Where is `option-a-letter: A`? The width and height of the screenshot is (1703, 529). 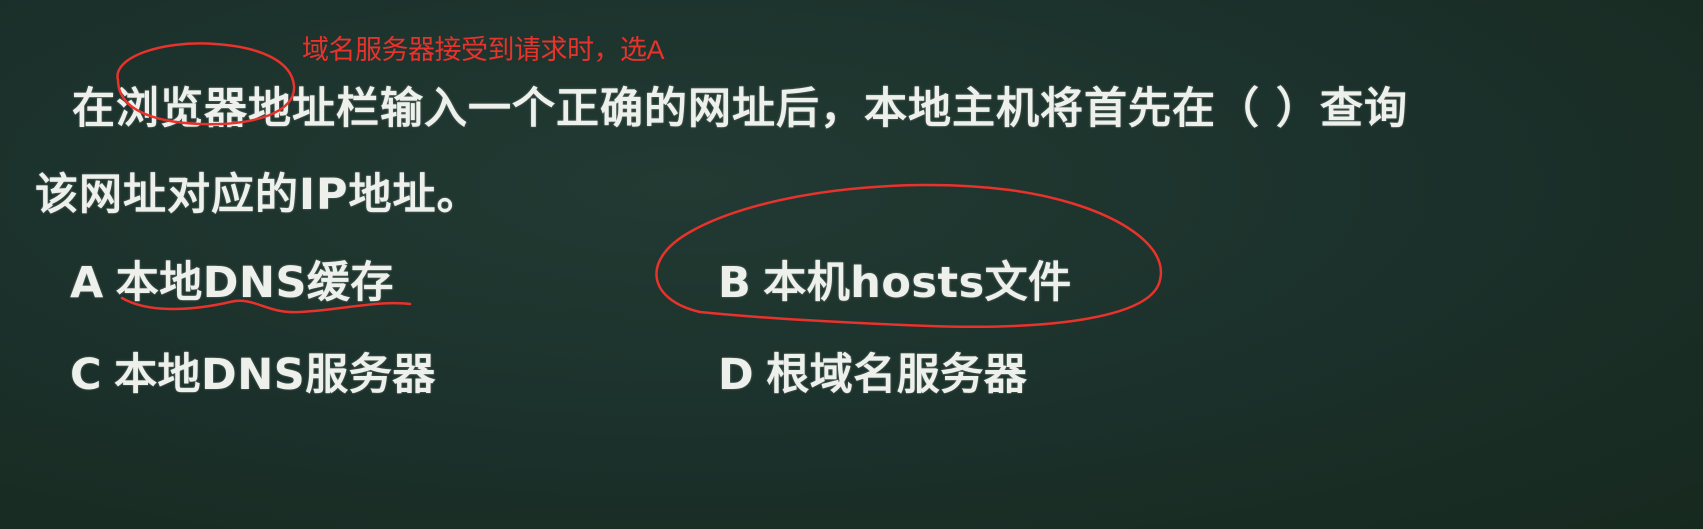 option-a-letter: A is located at coordinates (87, 283).